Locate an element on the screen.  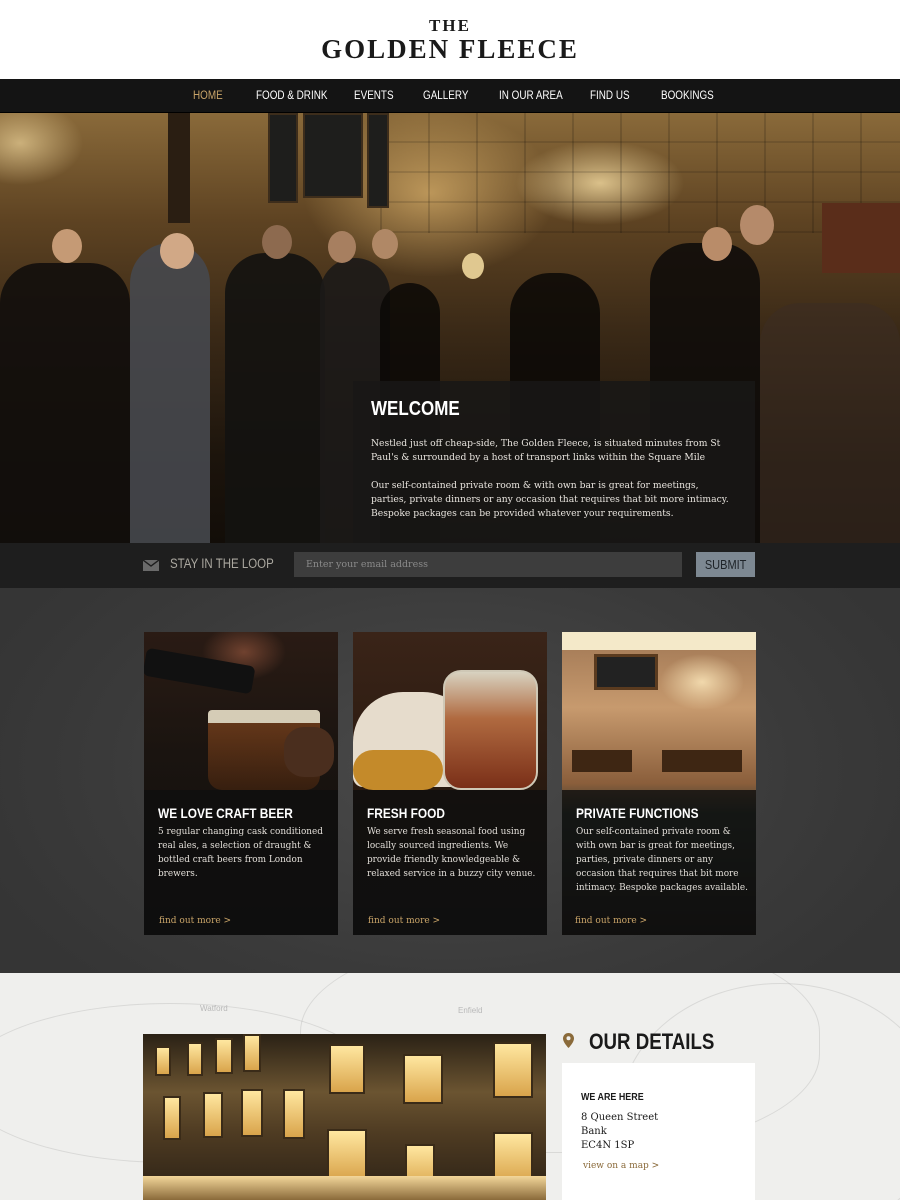
address-line: 8 Queen Street is located at coordinates (620, 1117).